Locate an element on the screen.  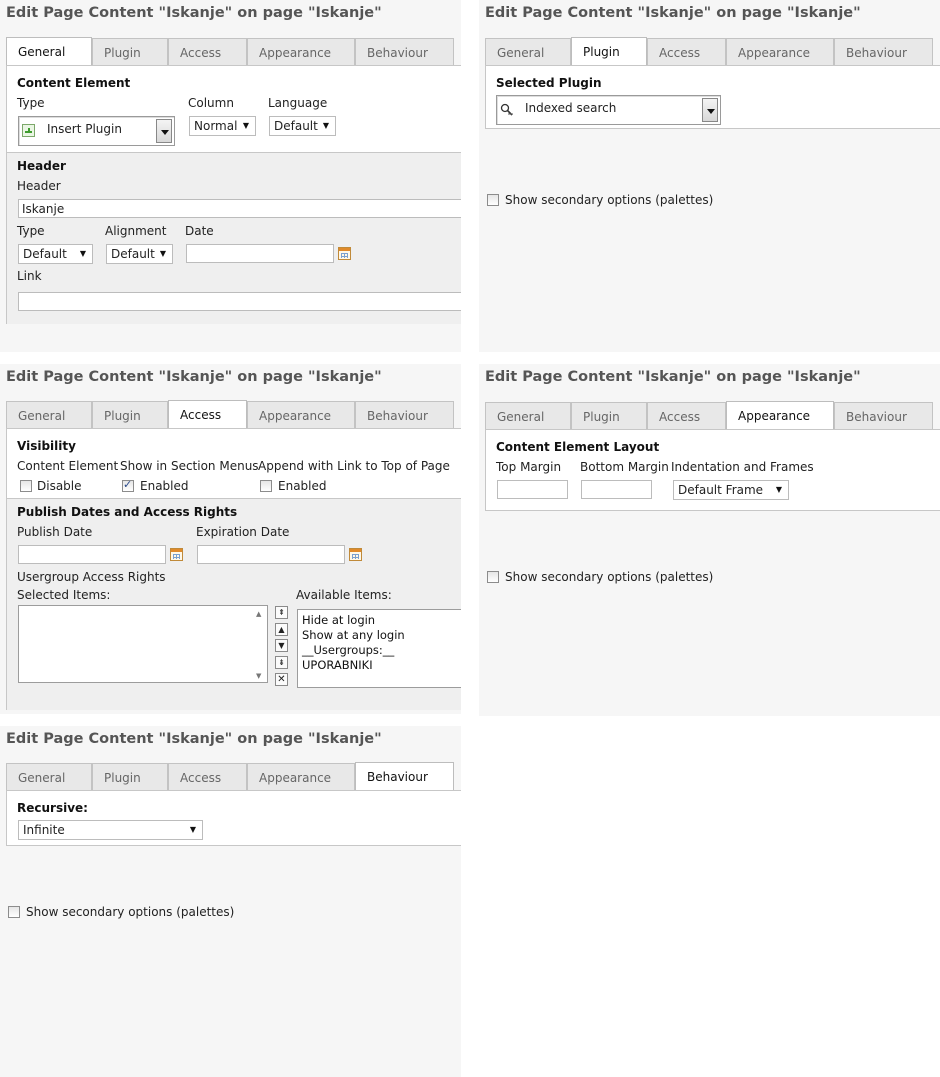
frames-value: Default Frame is located at coordinates (721, 490).